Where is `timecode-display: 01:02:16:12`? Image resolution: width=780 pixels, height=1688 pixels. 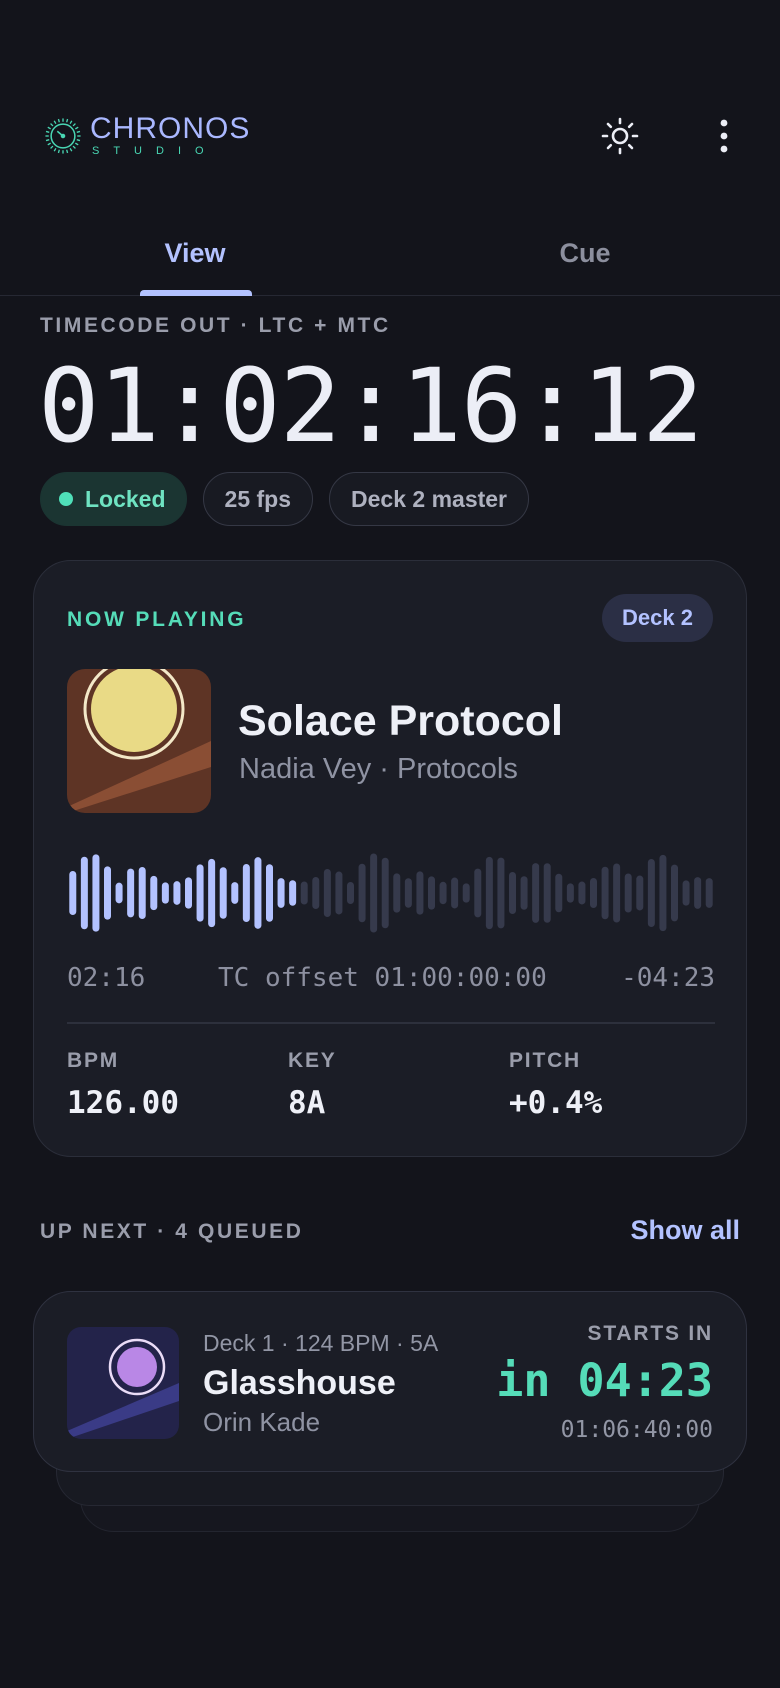
timecode-display: 01:02:16:12 is located at coordinates (371, 406).